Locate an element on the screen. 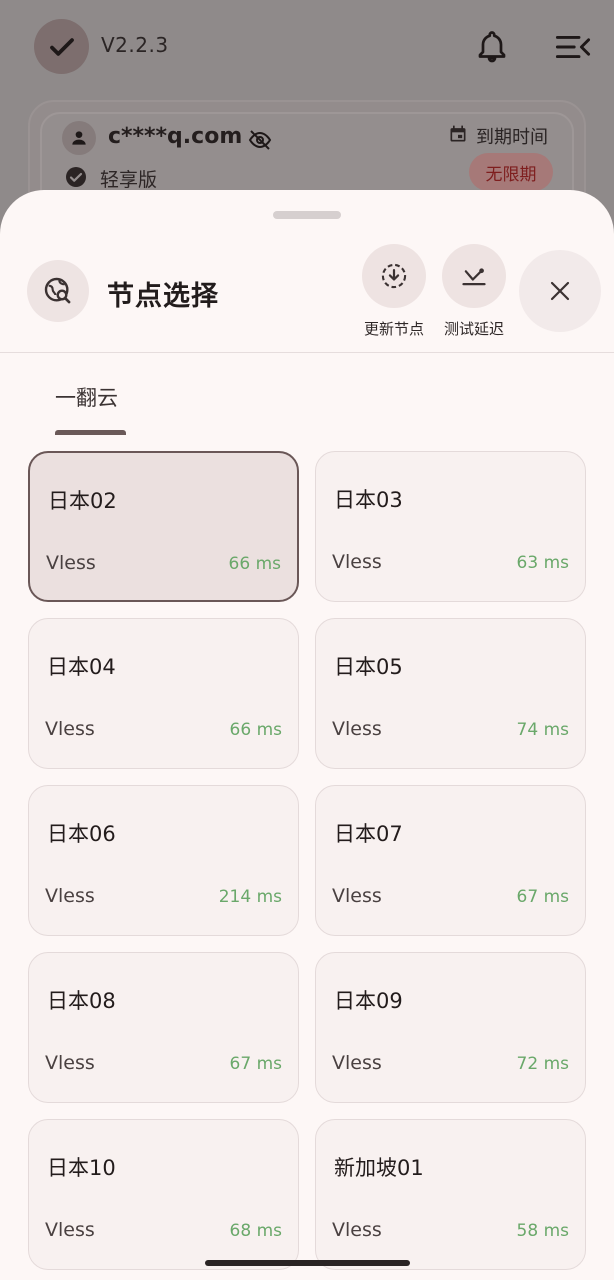  eye-off-icon is located at coordinates (260, 140).